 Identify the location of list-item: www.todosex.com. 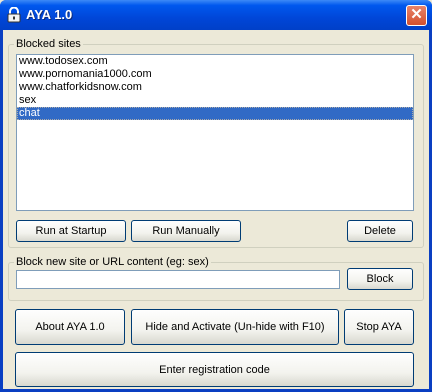
(215, 61).